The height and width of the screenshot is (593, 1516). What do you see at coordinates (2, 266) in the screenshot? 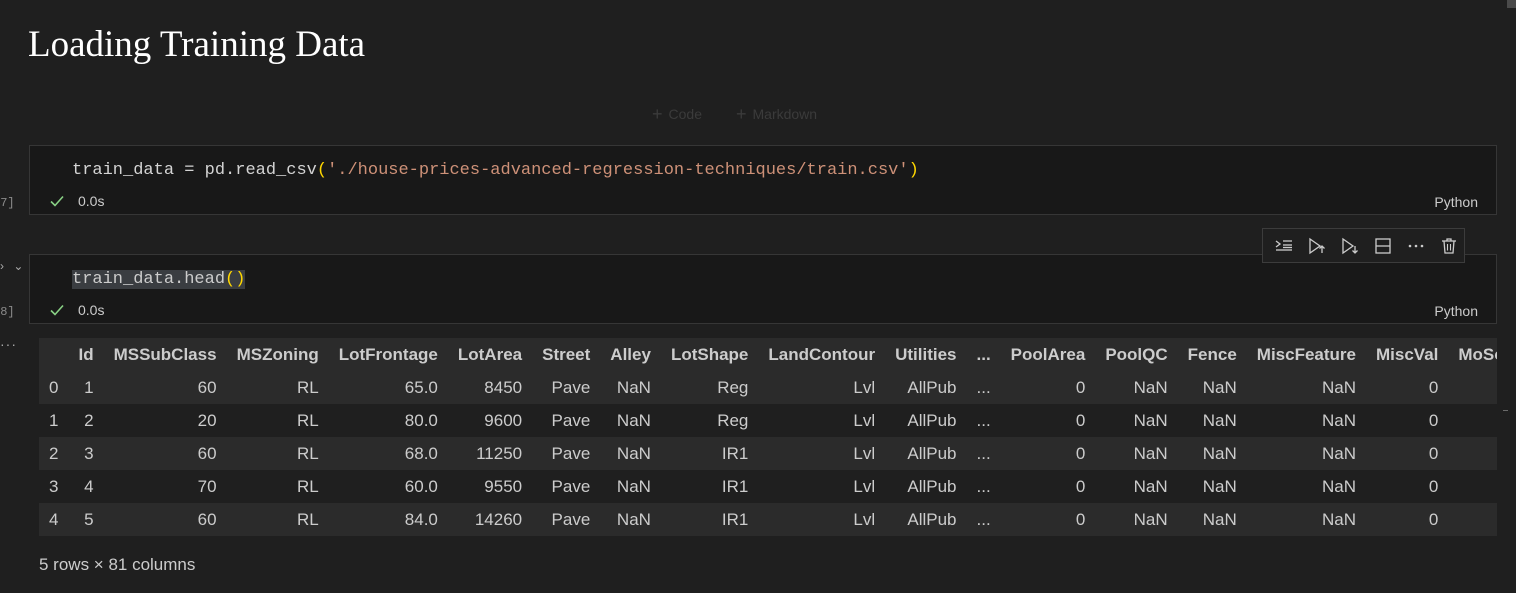
I see `chevron-right-icon: ›` at bounding box center [2, 266].